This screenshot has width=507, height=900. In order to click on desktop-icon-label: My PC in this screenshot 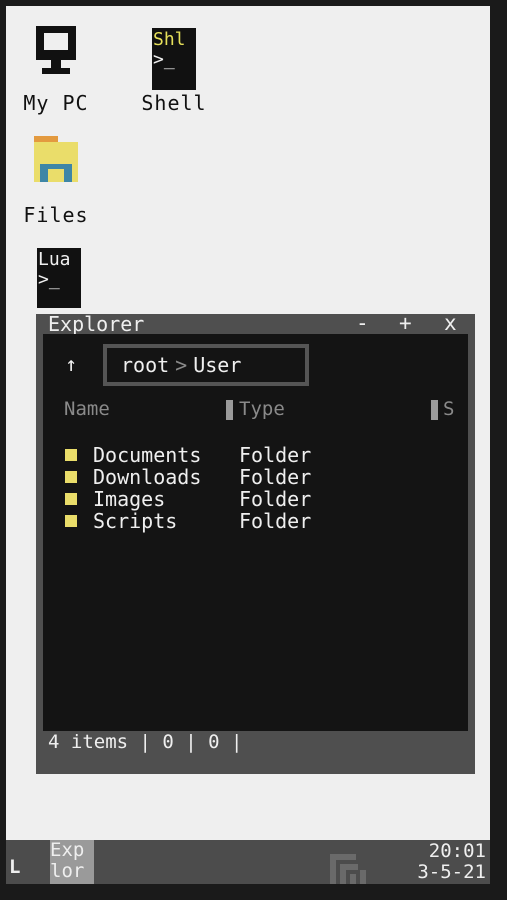, I will do `click(56, 103)`.